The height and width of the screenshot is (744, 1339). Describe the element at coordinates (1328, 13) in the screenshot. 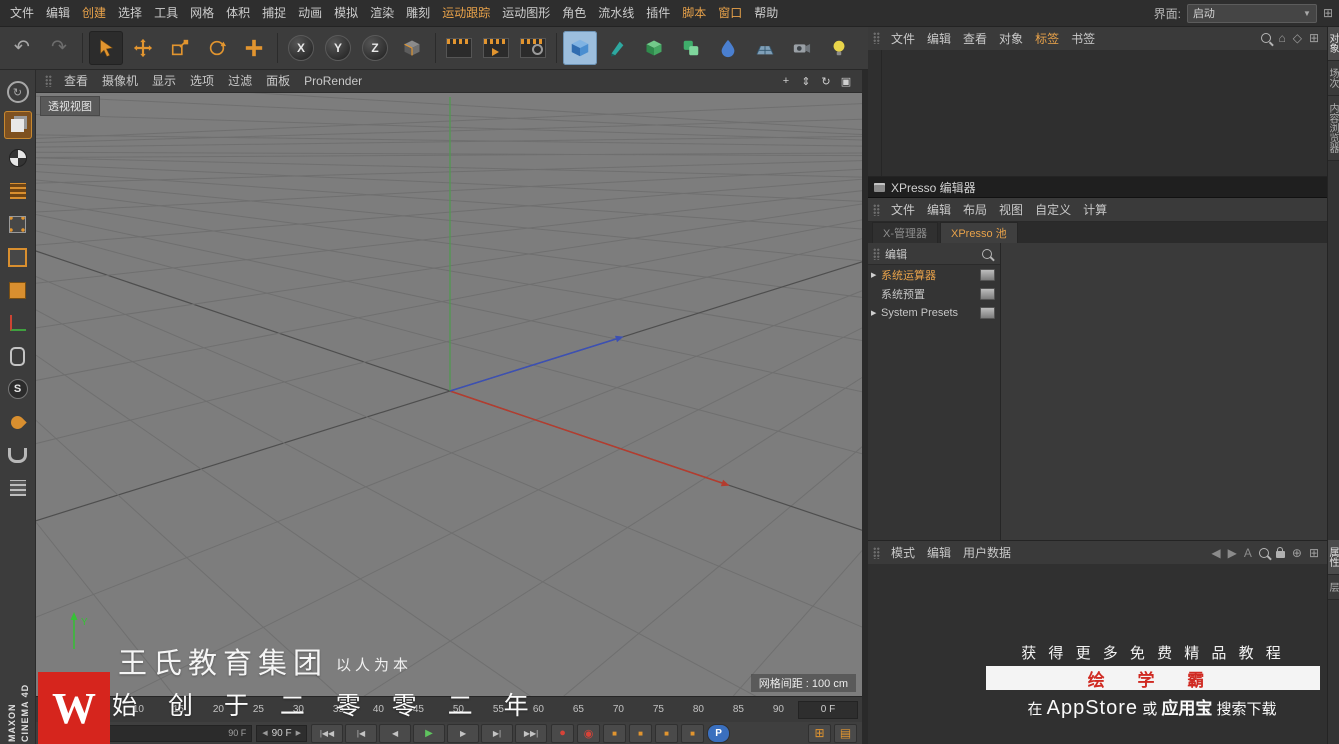

I see `layout-panel-icon: ⊞` at that location.